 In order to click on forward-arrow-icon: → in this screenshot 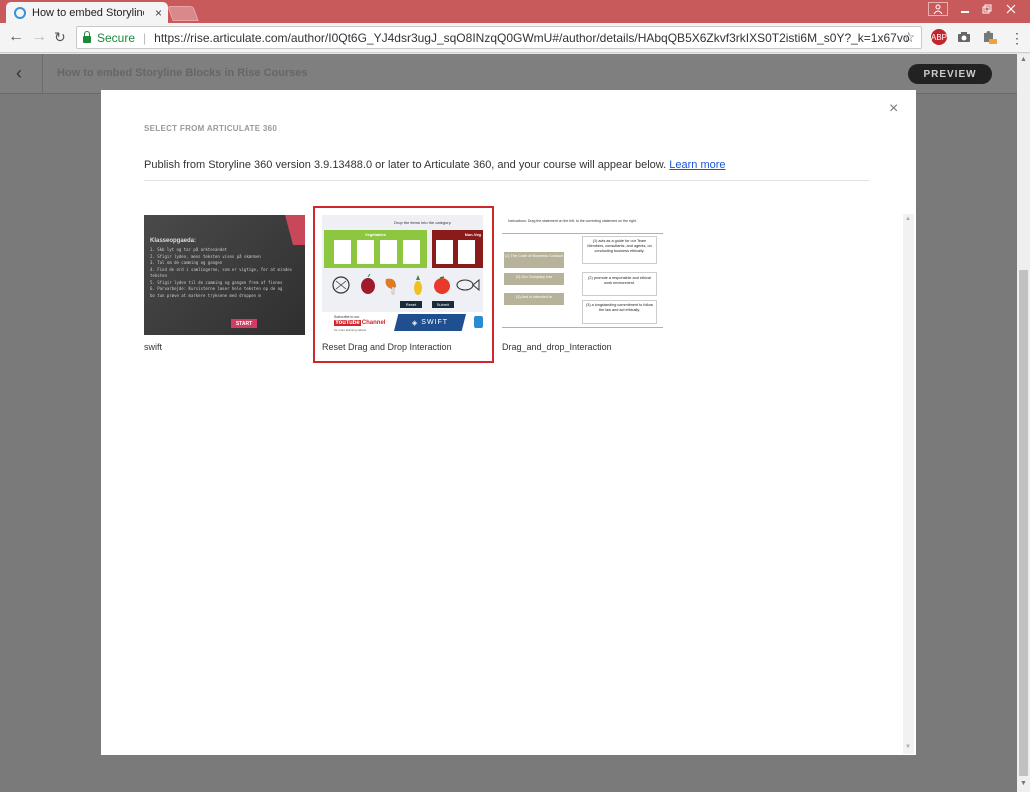, I will do `click(39, 37)`.